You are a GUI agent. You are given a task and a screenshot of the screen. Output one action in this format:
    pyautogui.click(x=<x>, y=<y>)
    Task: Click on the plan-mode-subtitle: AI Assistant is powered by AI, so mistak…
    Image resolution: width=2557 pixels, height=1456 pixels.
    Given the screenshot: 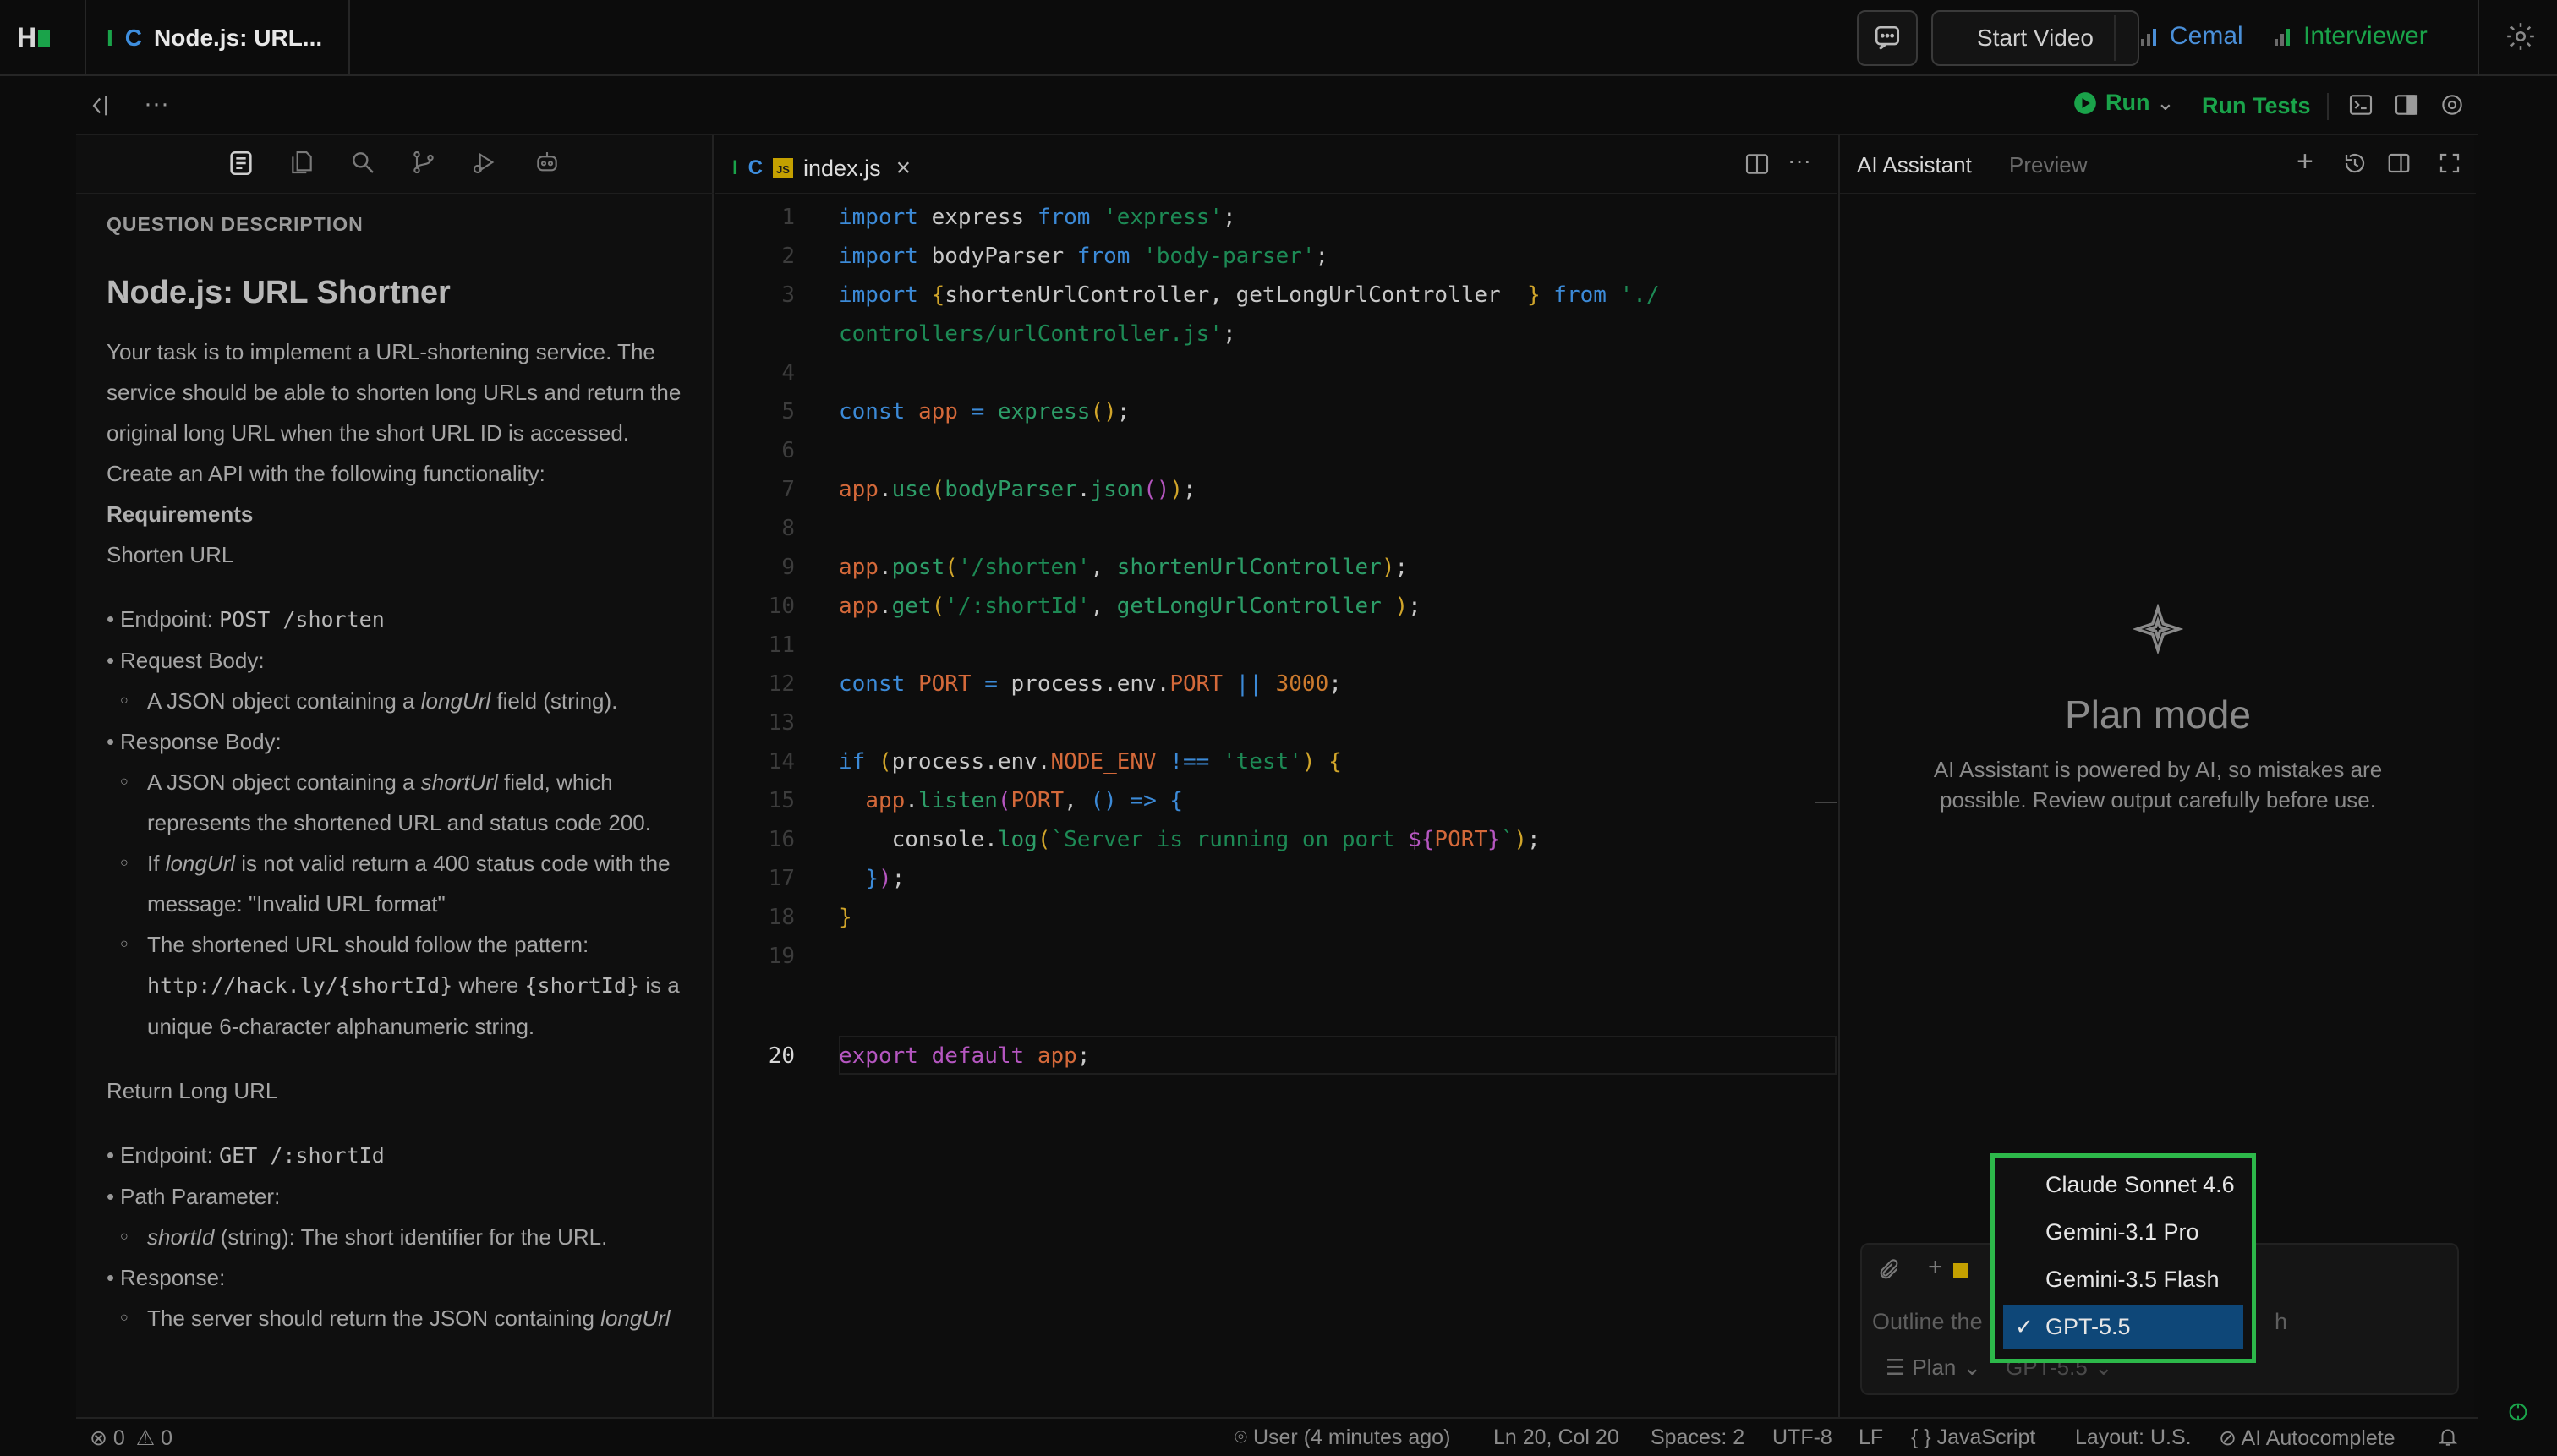 What is the action you would take?
    pyautogui.click(x=2158, y=785)
    